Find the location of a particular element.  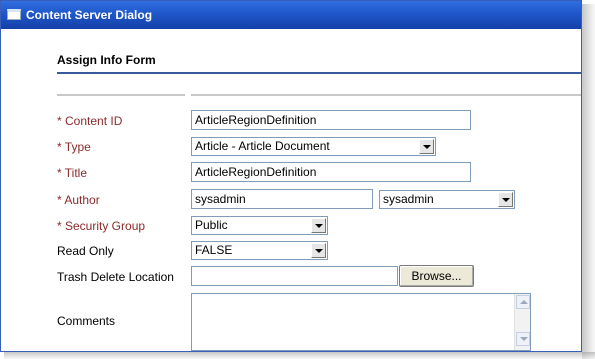

read-only-select: FALSE is located at coordinates (259, 250).